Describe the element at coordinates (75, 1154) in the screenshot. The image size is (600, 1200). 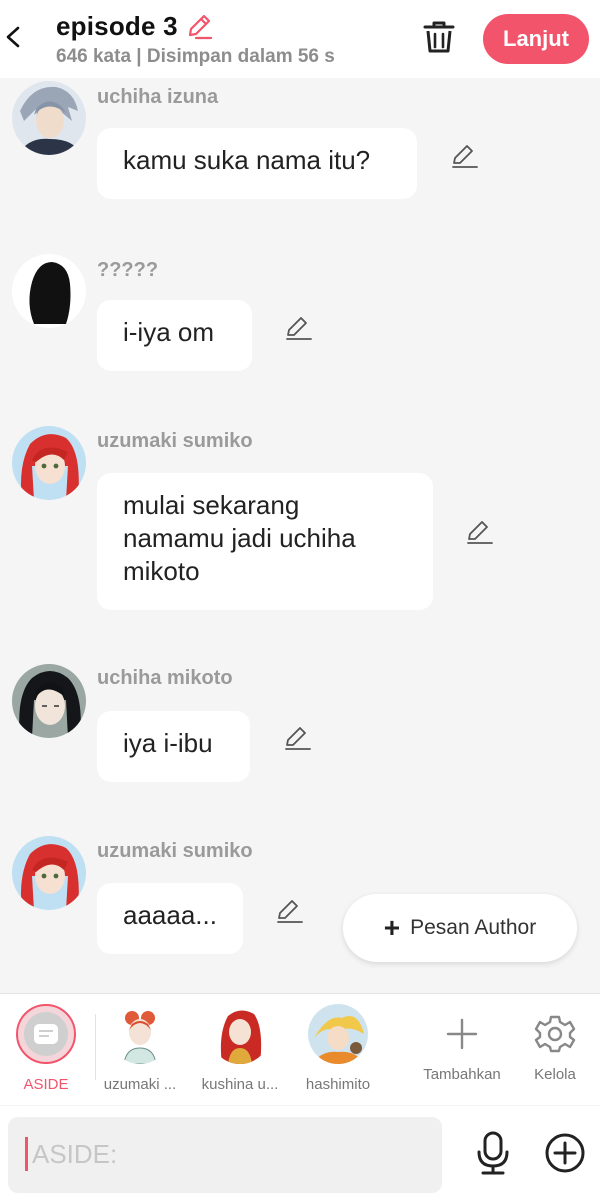
I see `input-placeholder: ASIDE:` at that location.